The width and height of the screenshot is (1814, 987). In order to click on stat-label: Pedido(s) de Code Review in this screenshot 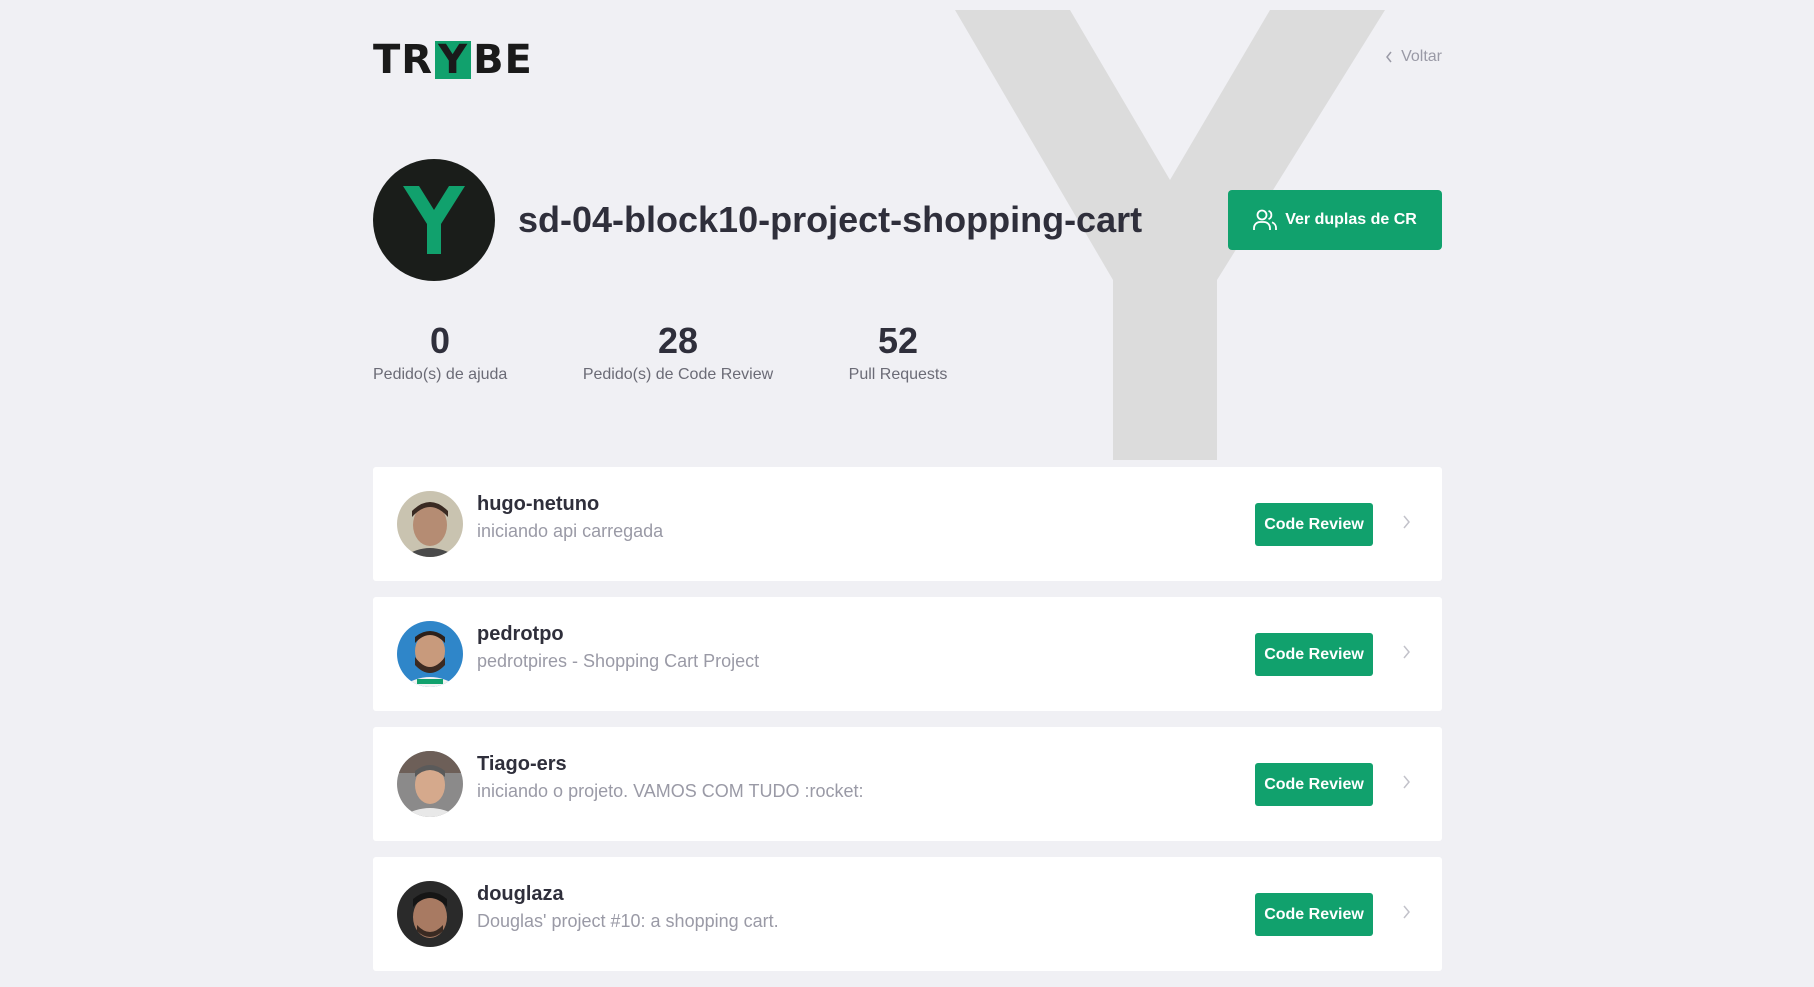, I will do `click(678, 374)`.